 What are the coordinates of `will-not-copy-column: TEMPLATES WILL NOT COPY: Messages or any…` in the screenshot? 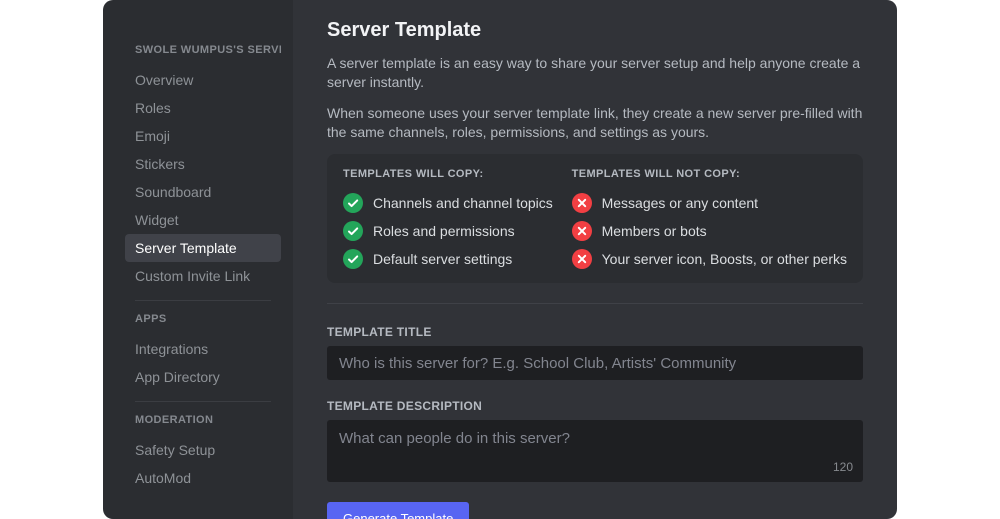 It's located at (709, 218).